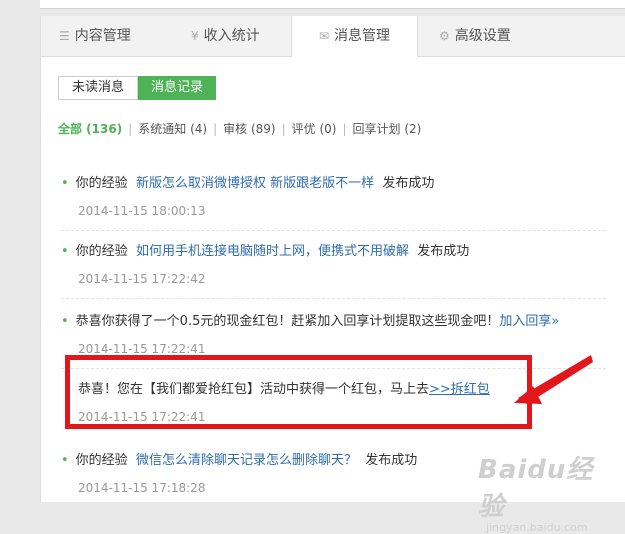  Describe the element at coordinates (553, 379) in the screenshot. I see `annotation-arrow-icon` at that location.